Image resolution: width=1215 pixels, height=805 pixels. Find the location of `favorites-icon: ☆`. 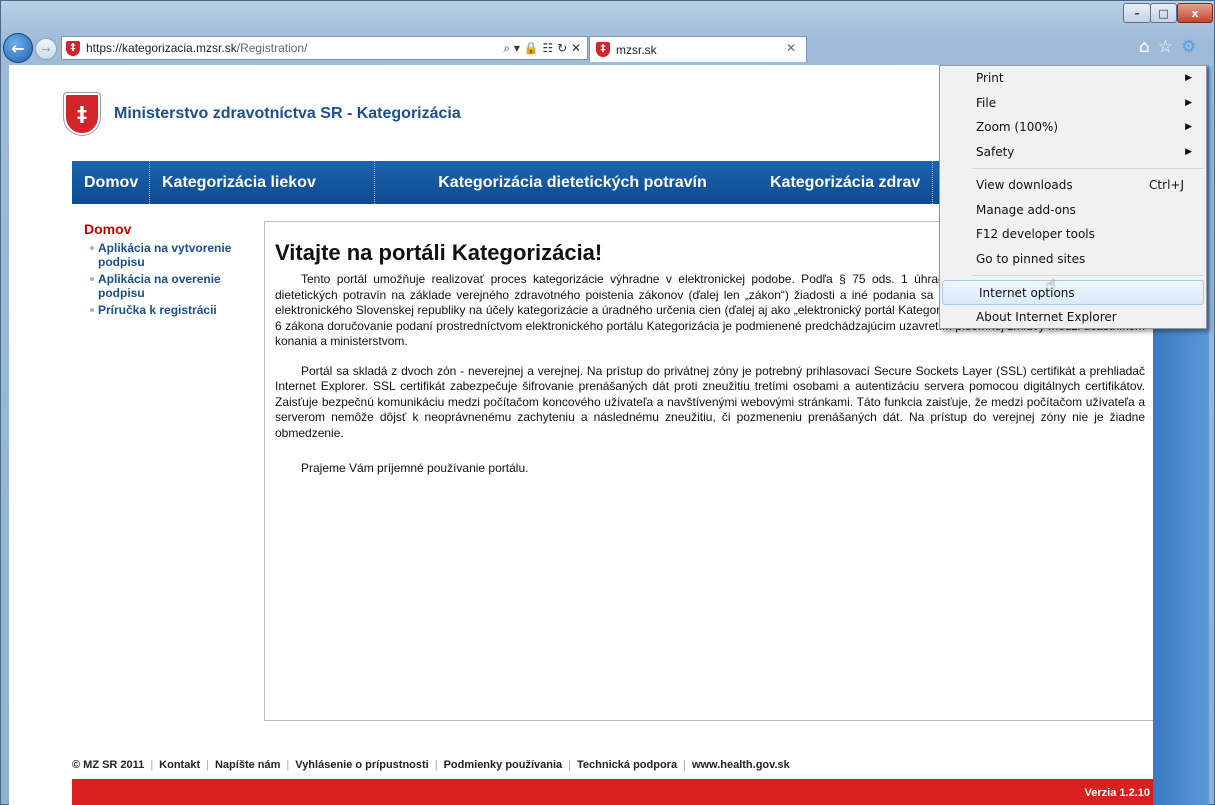

favorites-icon: ☆ is located at coordinates (1165, 47).